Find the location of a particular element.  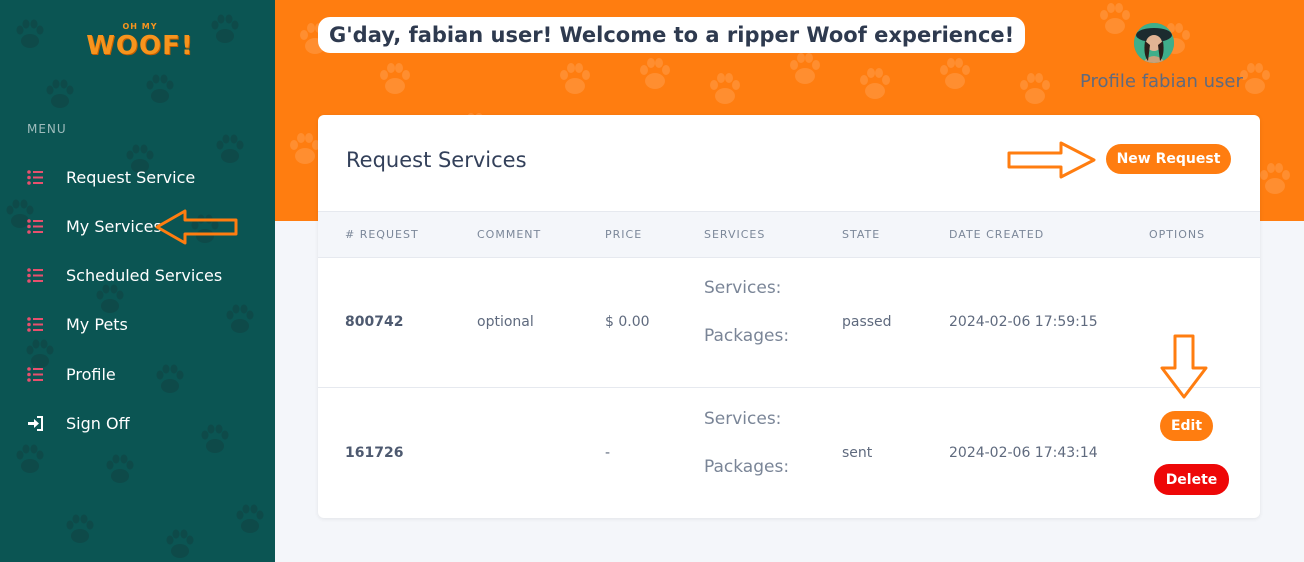

sidebar-item-sign-off: Sign Off is located at coordinates (78, 423).